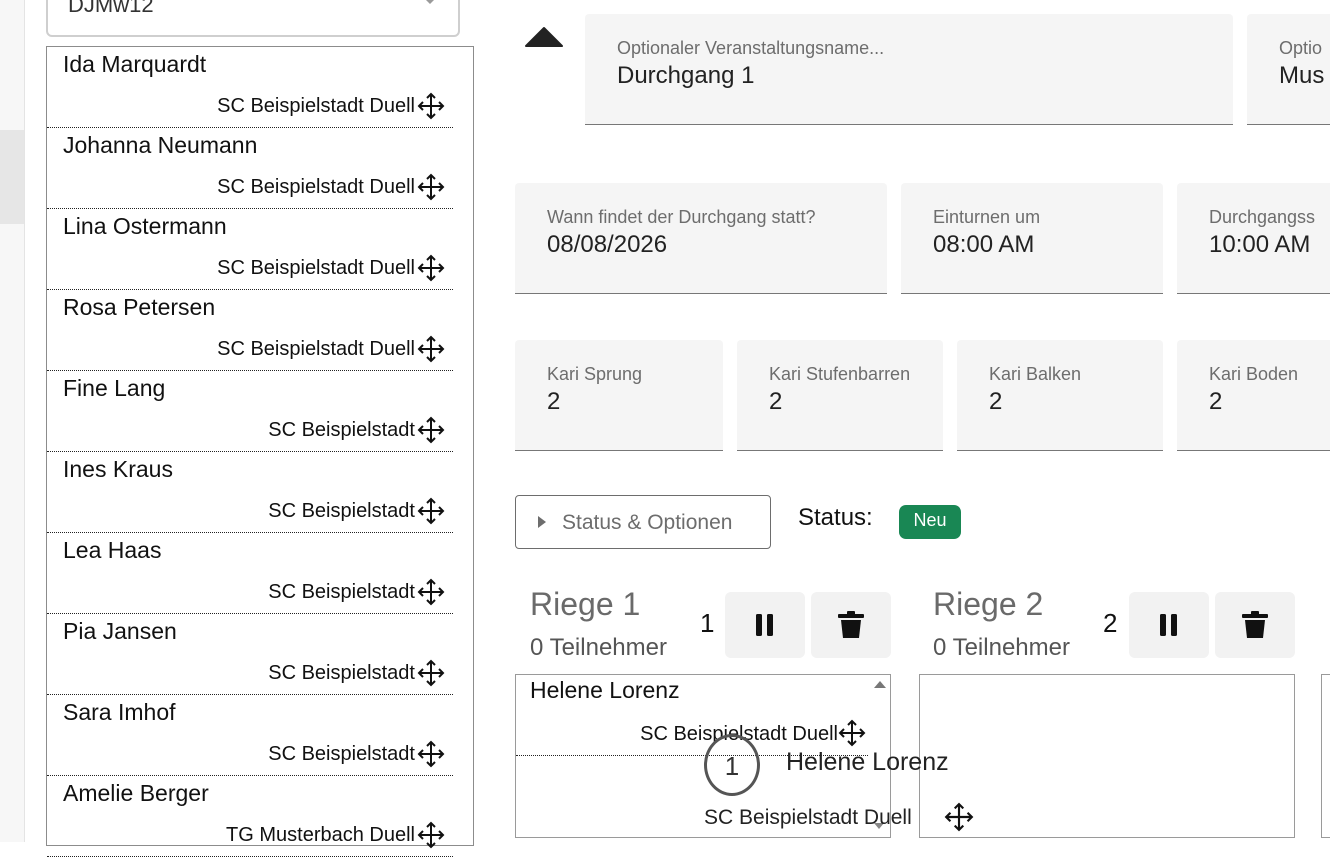 This screenshot has width=1330, height=857. Describe the element at coordinates (1262, 217) in the screenshot. I see `start-time-label: Durchgangss` at that location.